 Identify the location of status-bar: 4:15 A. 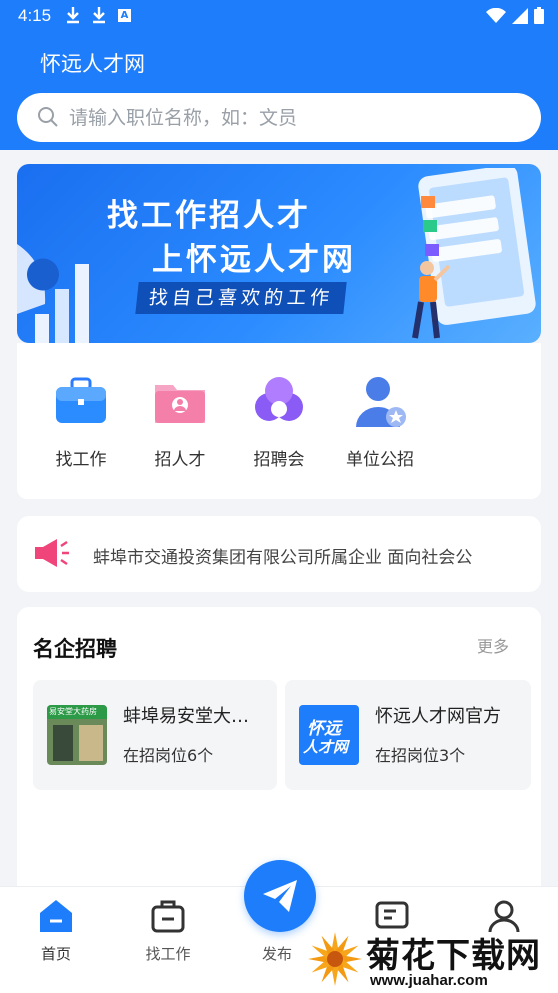
(279, 16).